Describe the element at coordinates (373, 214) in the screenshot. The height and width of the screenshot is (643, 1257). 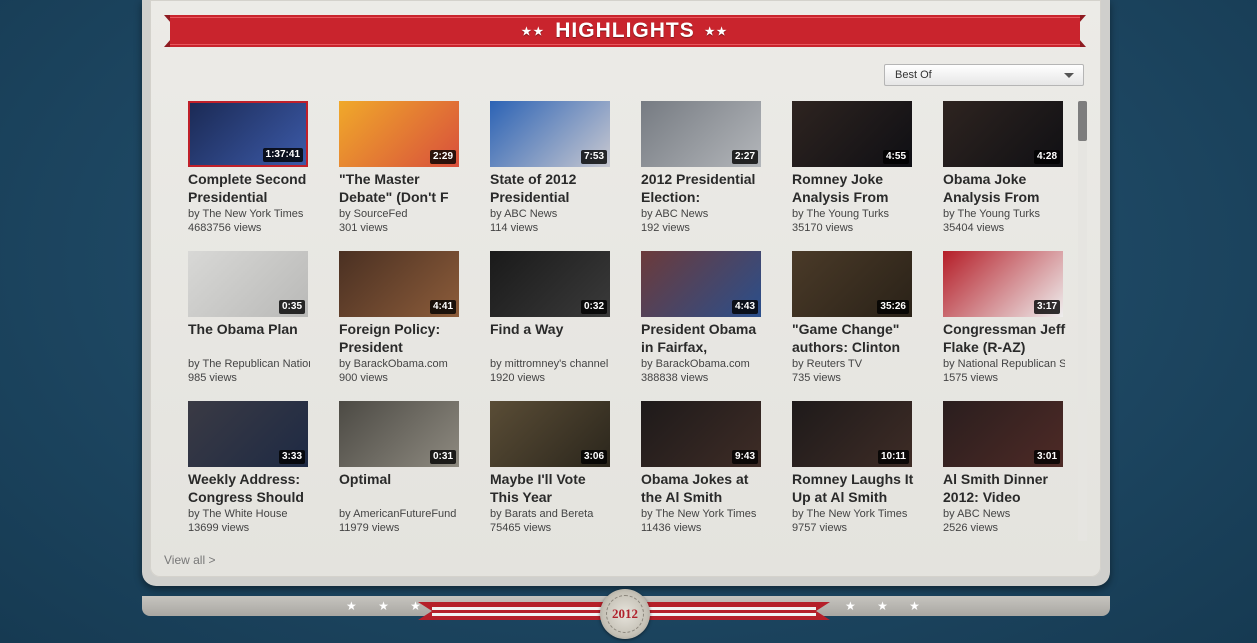
I see `video-channel: by SourceFed` at that location.